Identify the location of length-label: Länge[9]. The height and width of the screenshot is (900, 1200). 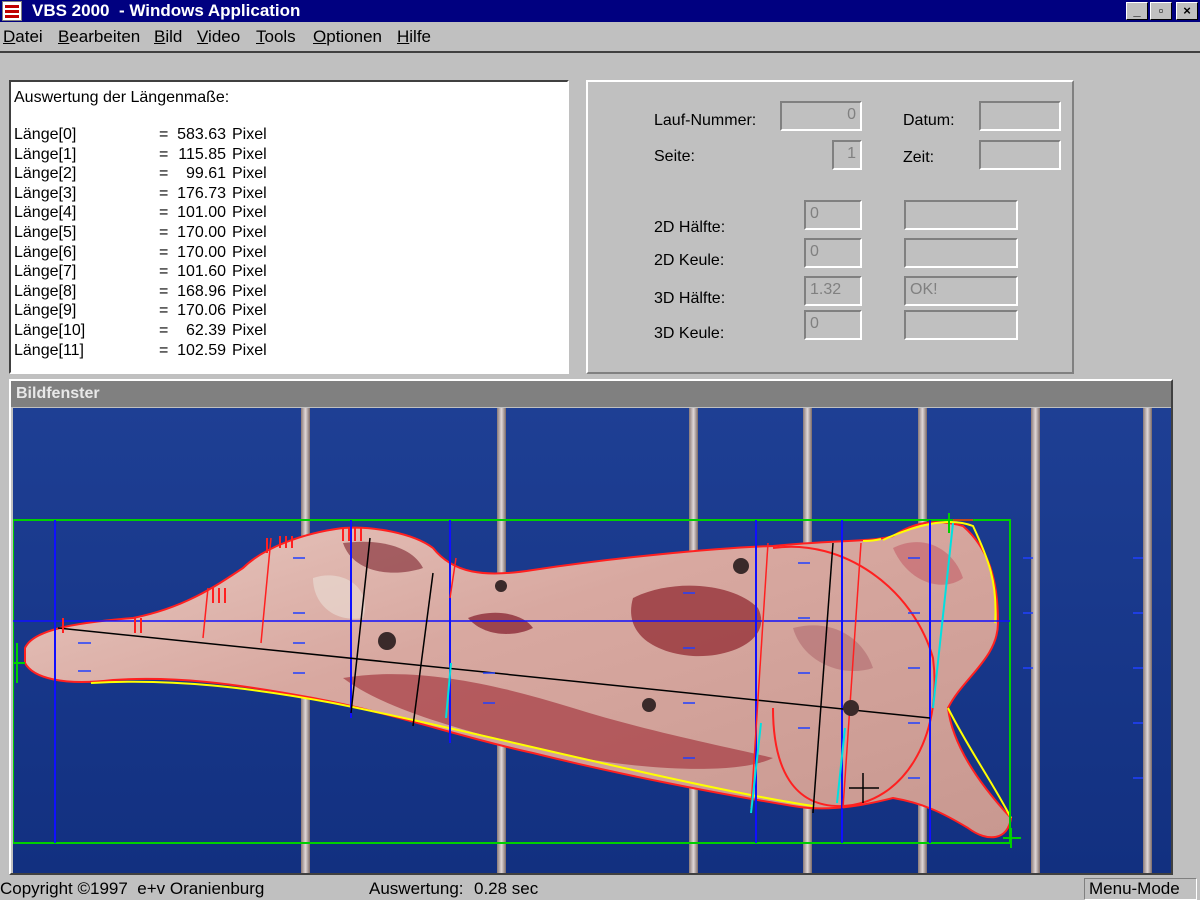
(45, 311).